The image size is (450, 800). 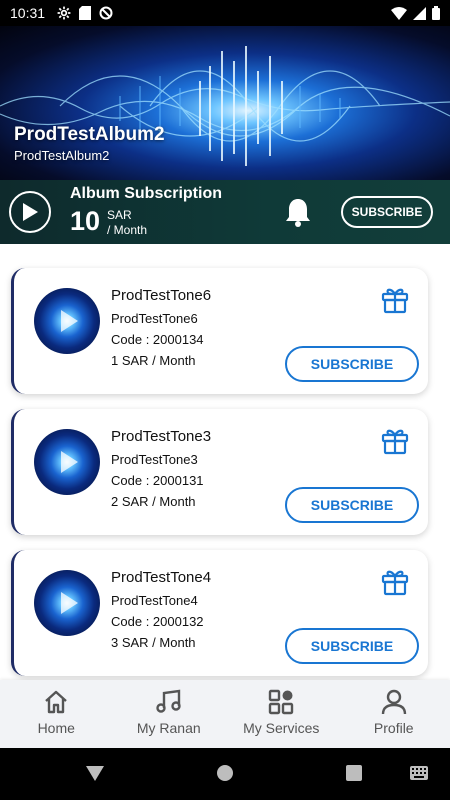 I want to click on play-button, so click(x=30, y=212).